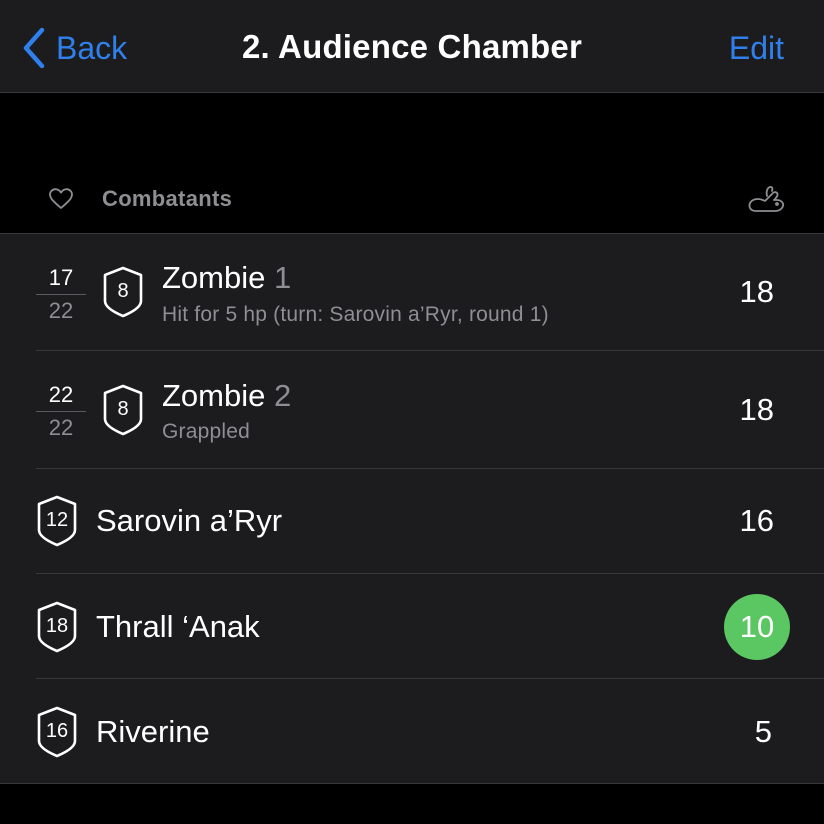 The image size is (824, 824). What do you see at coordinates (765, 200) in the screenshot?
I see `rabbit-icon` at bounding box center [765, 200].